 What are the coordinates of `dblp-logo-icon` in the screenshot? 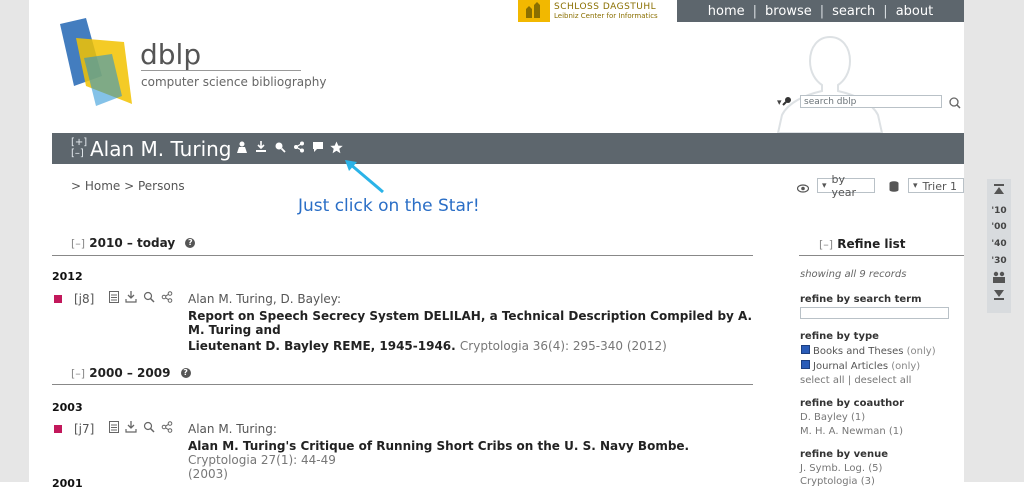 It's located at (96, 65).